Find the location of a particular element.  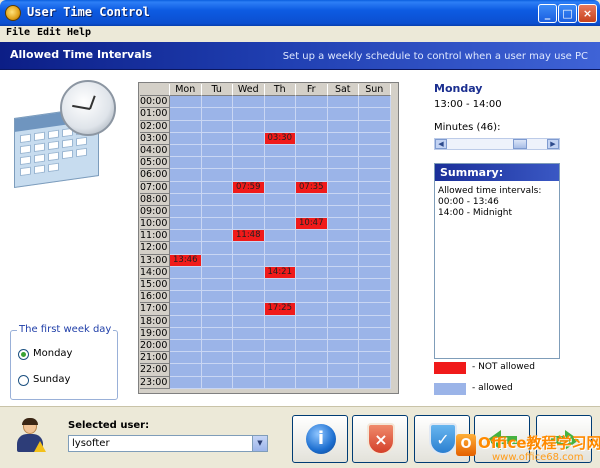

day-header: Sat is located at coordinates (343, 90).